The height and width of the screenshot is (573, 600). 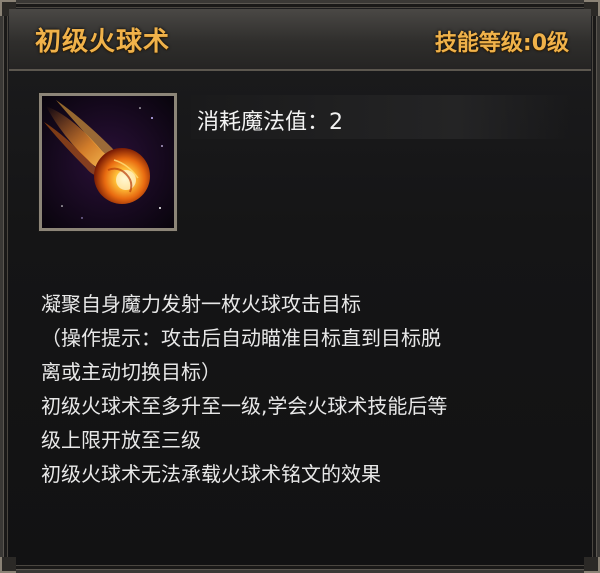 I want to click on description-line: 初级火球术至多升至一级,学会火球术技能后等, so click(x=244, y=406).